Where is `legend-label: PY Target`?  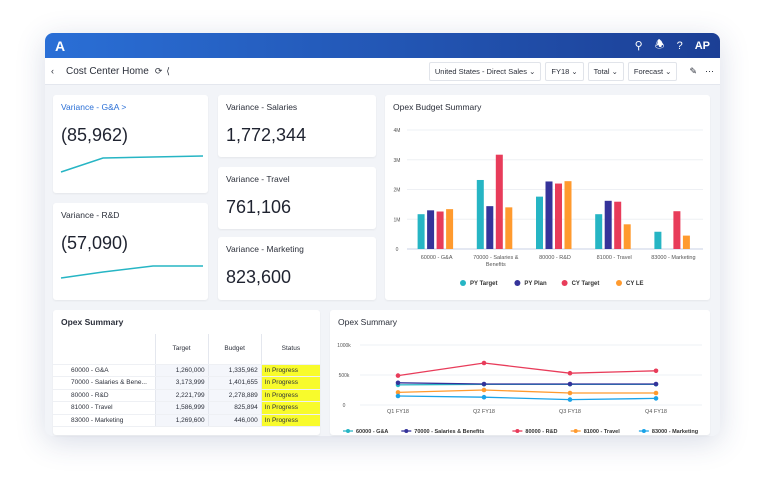 legend-label: PY Target is located at coordinates (483, 284).